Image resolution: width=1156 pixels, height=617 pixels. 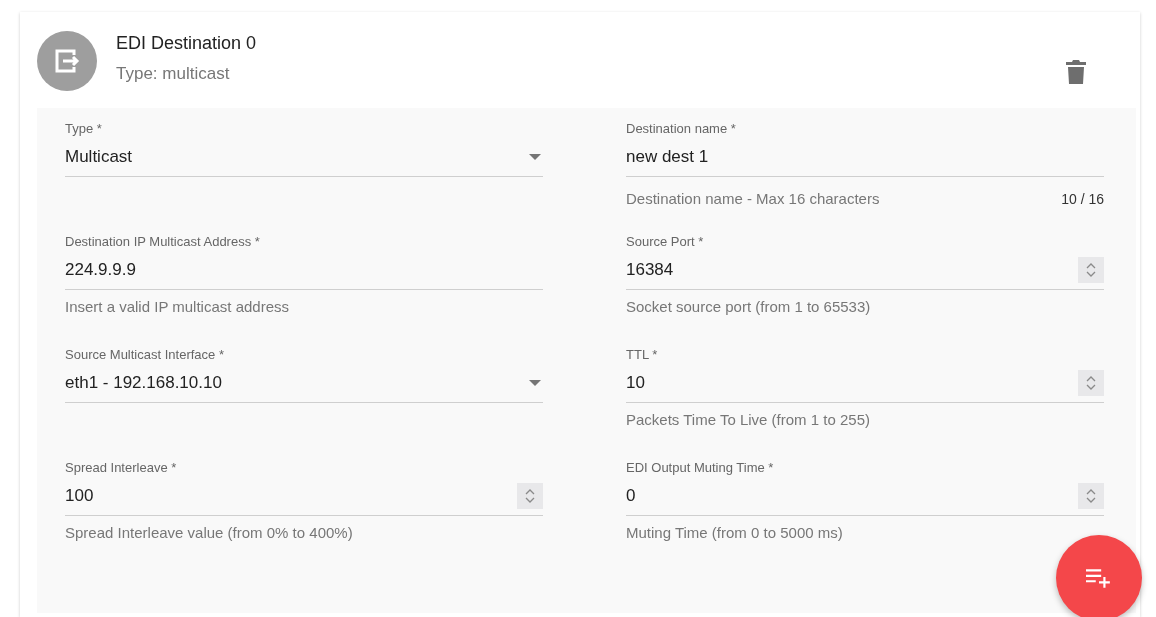 I want to click on character-counter: 10 / 16, so click(x=1082, y=198).